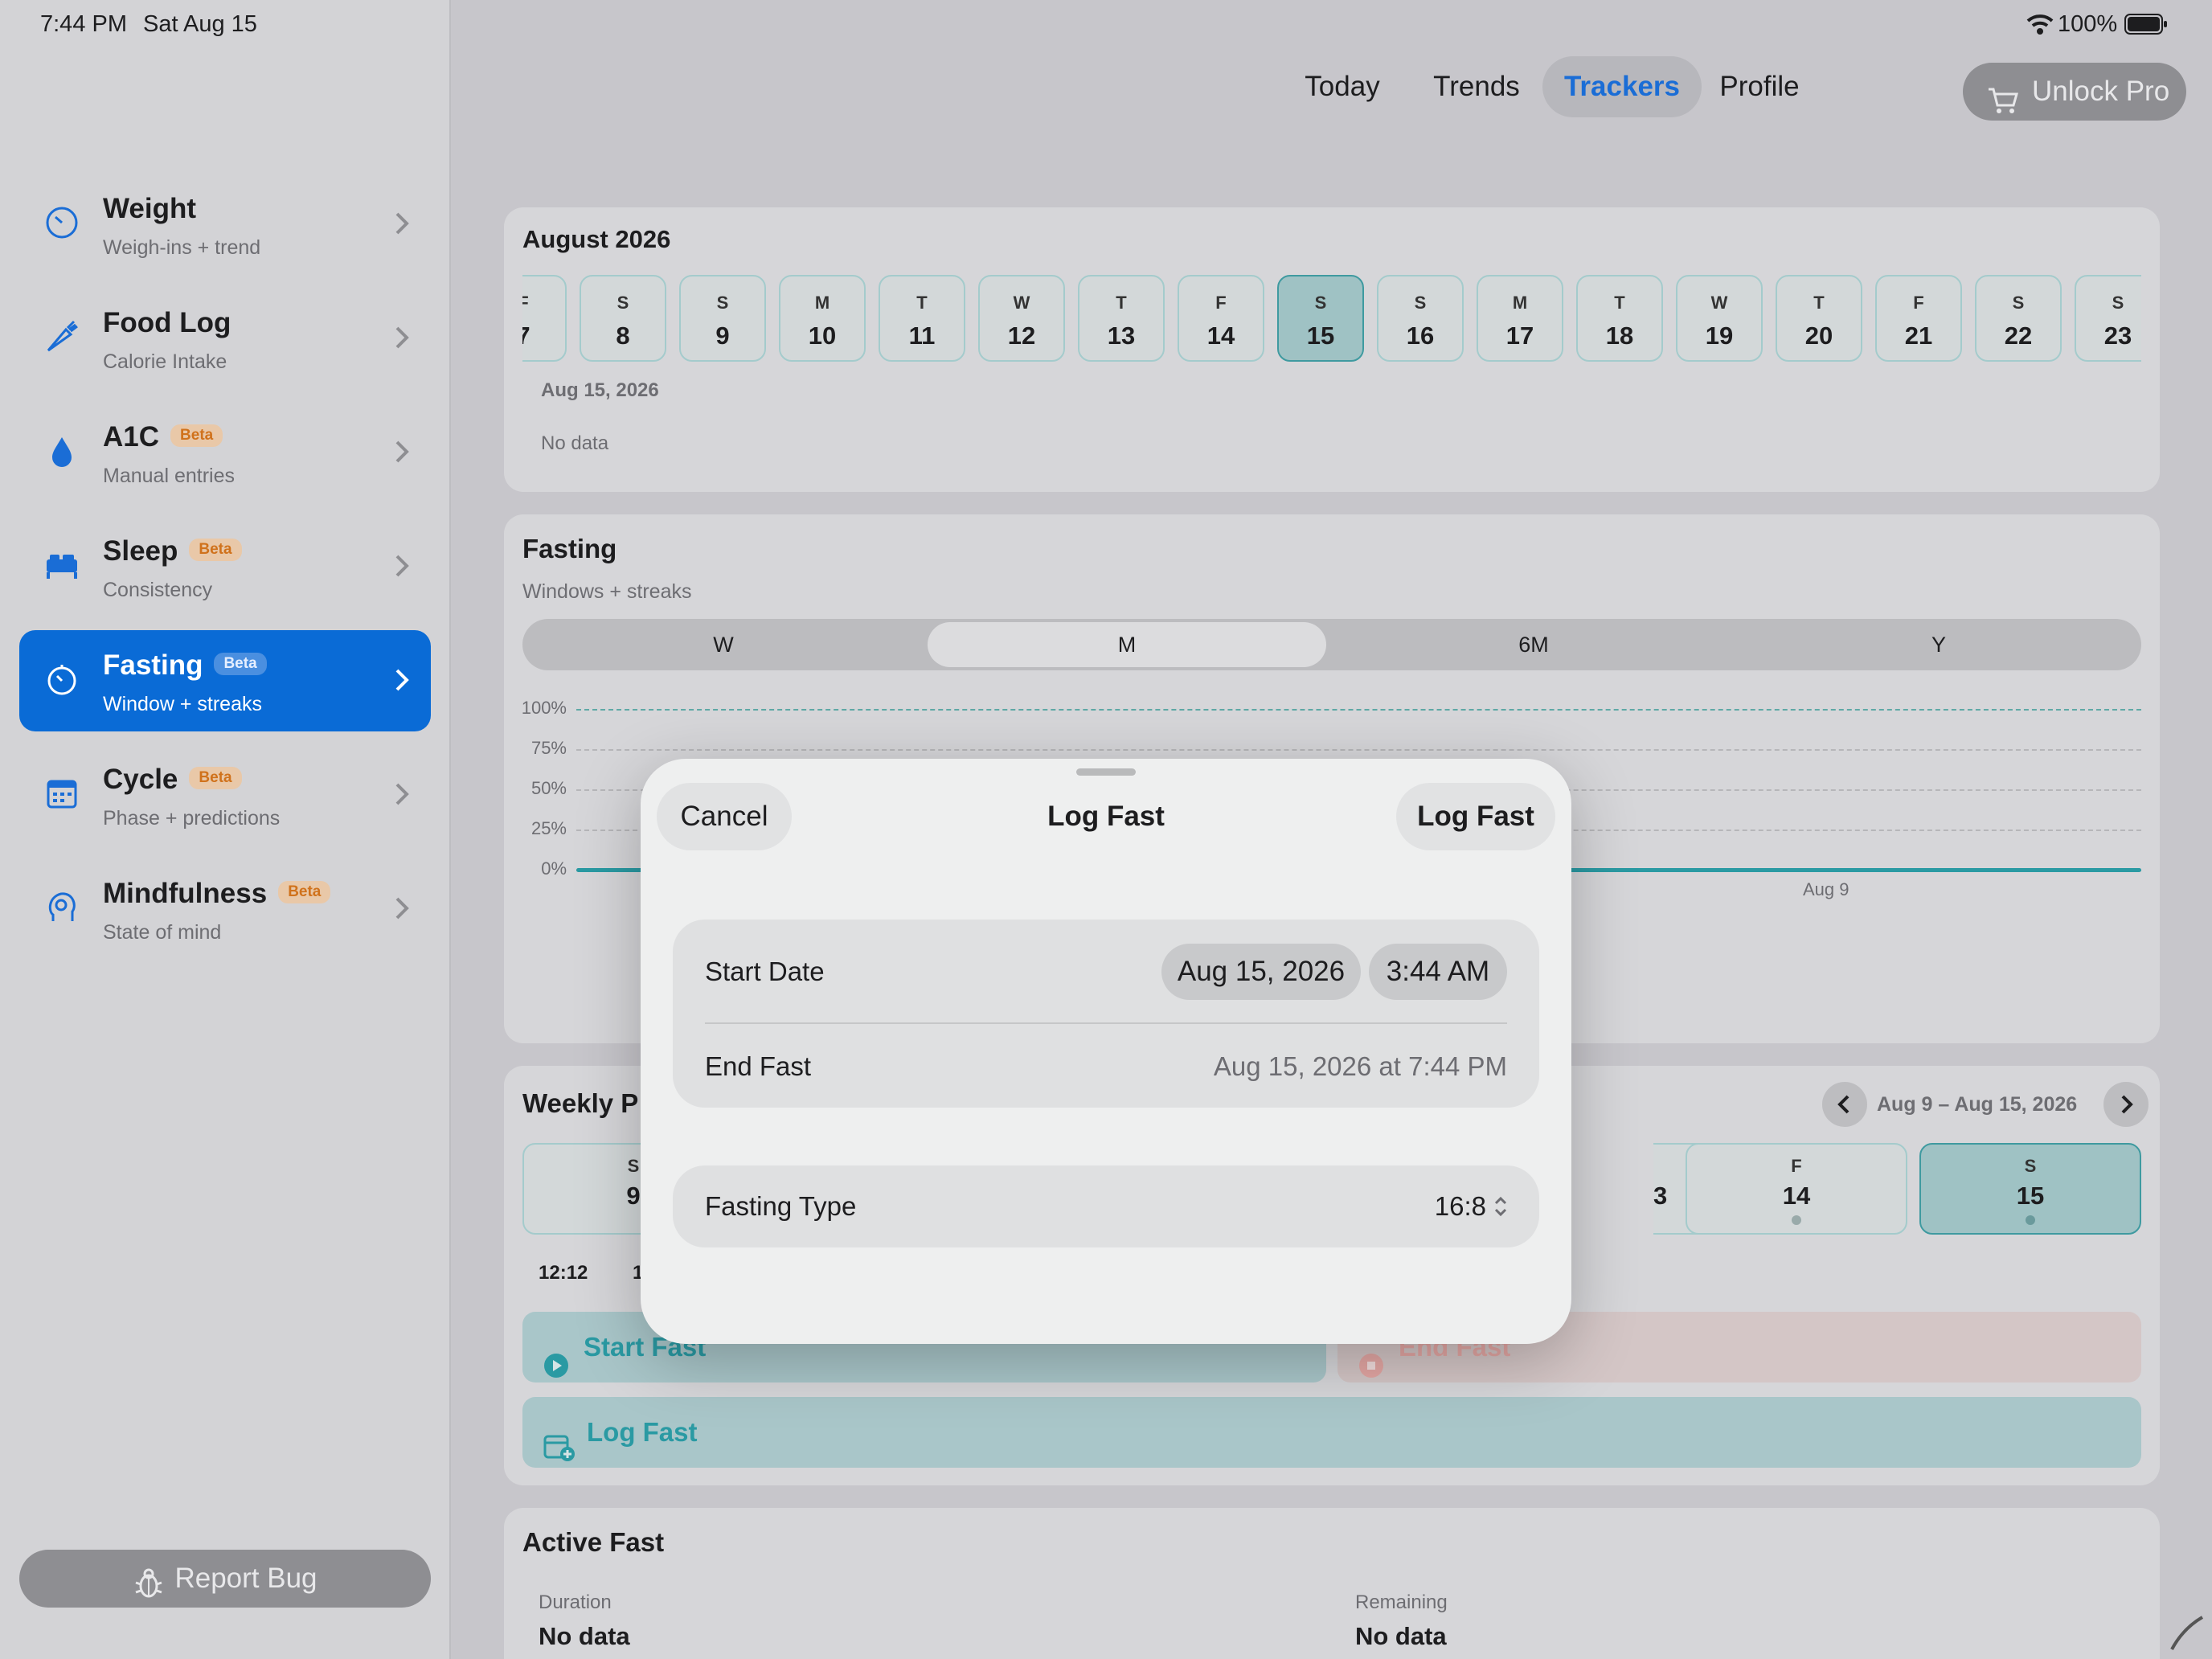  I want to click on timer-icon, so click(61, 679).